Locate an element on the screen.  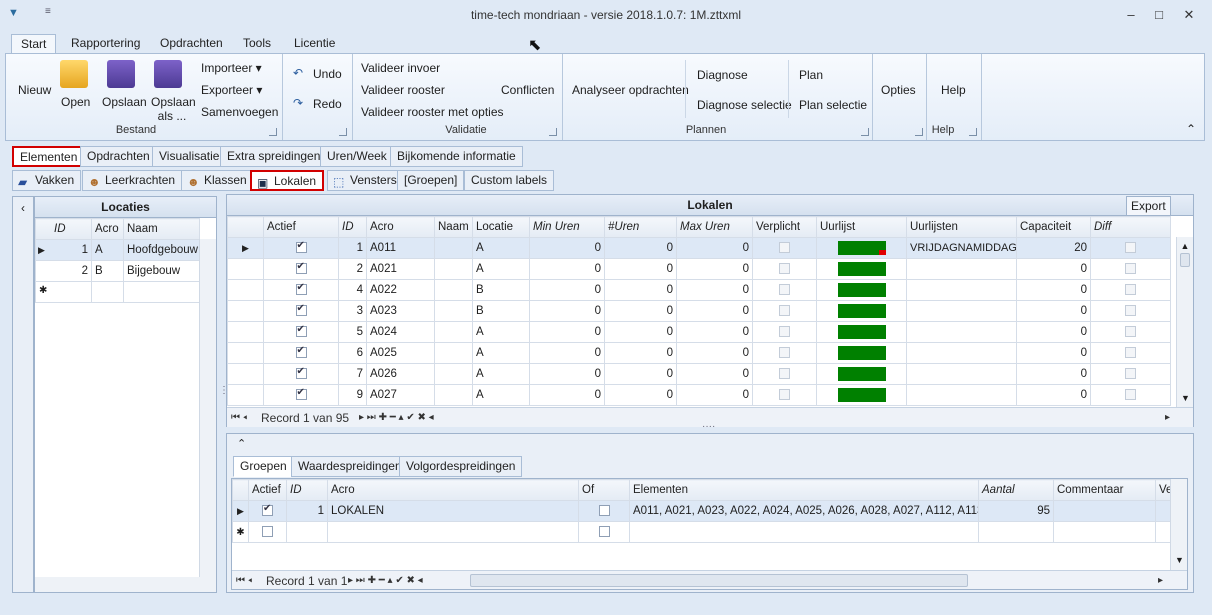
importeer-button: Importeer ▾ is located at coordinates (231, 68).